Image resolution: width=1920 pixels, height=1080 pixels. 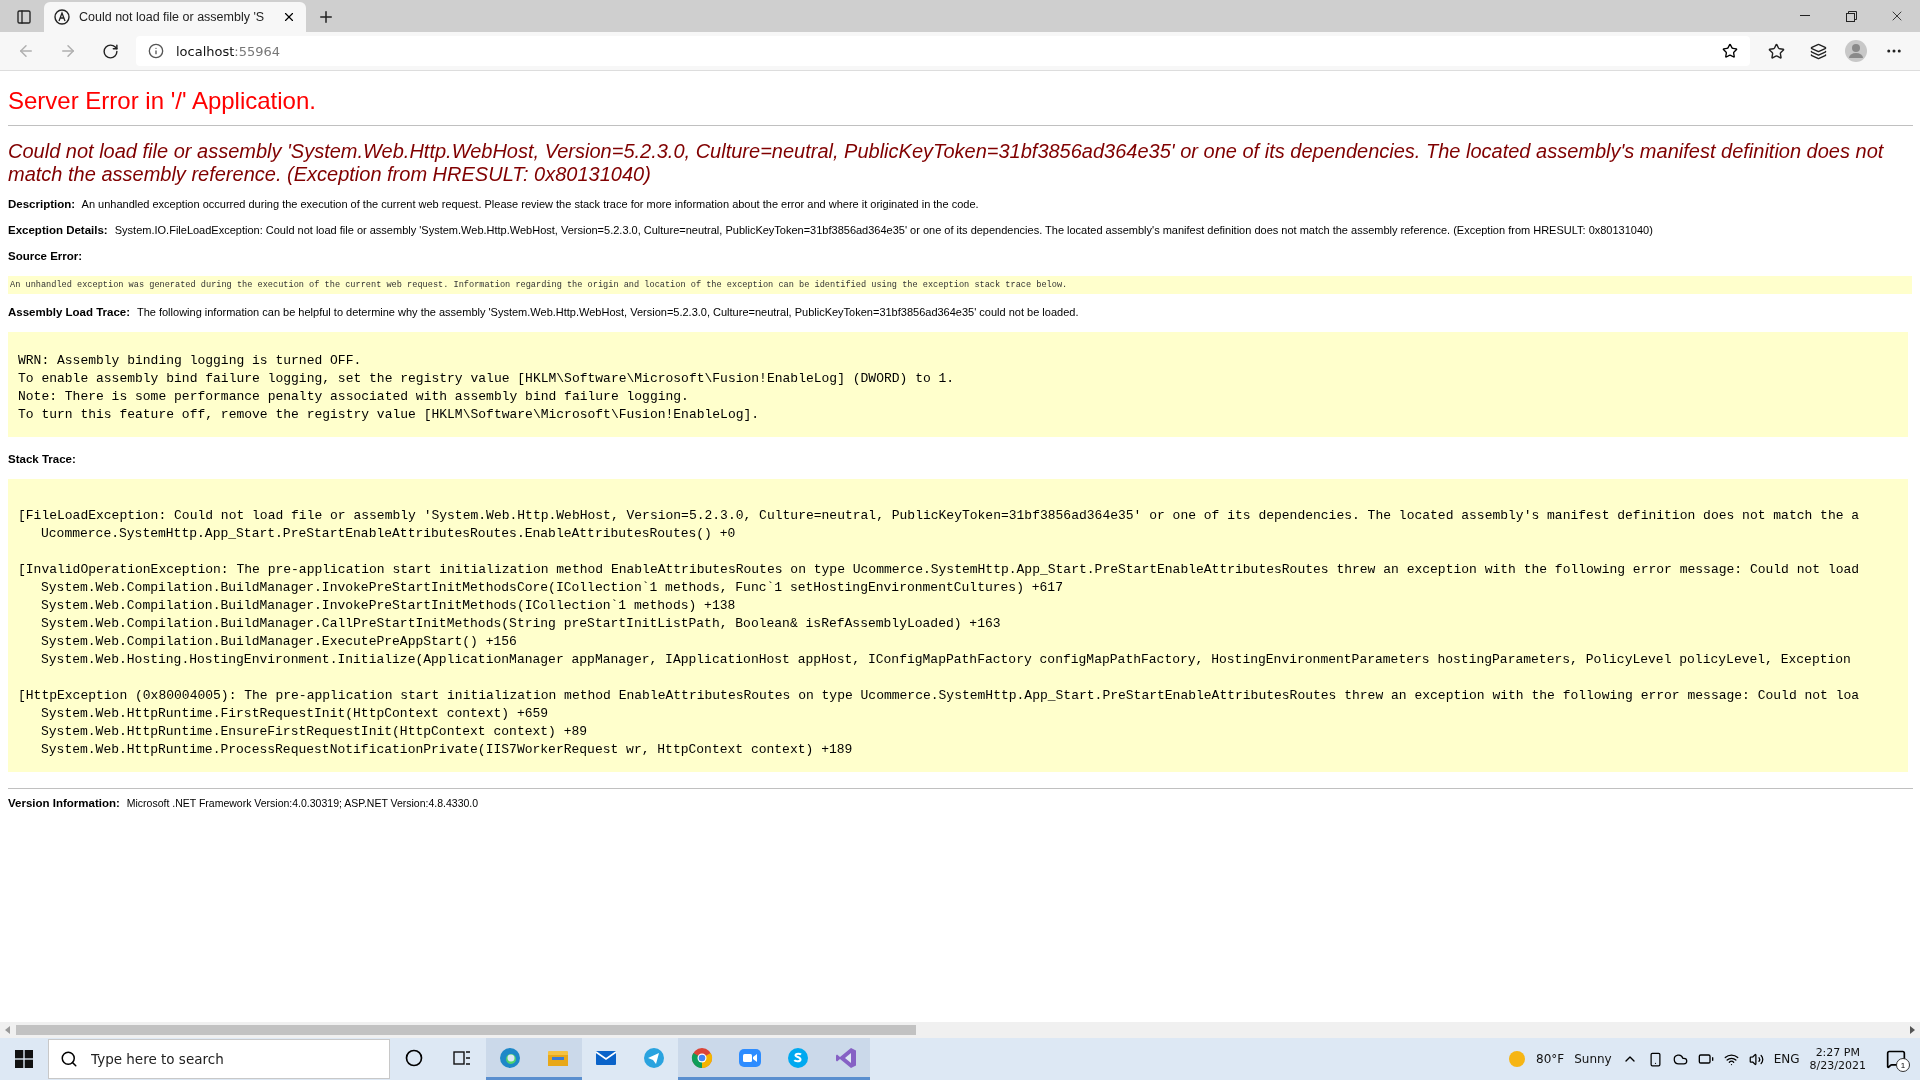 I want to click on url-port: :55964, so click(x=257, y=51).